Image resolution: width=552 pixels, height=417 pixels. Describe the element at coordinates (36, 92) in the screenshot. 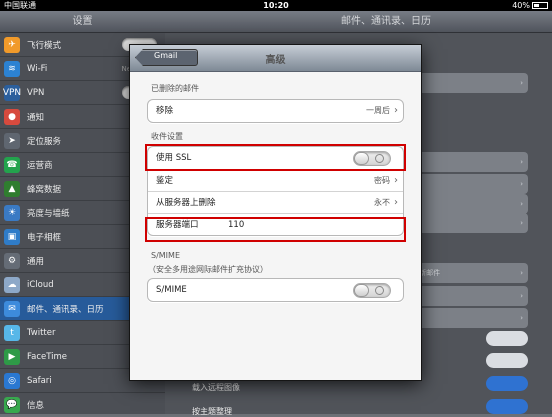

I see `sidebar-item-label: VPN` at that location.